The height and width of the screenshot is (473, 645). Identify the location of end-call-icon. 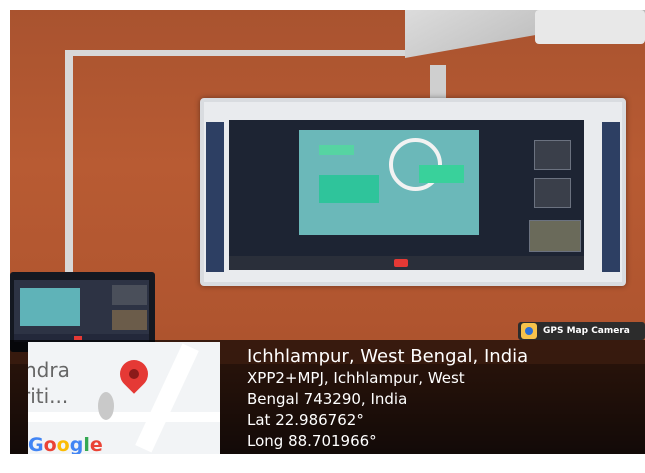
(401, 263).